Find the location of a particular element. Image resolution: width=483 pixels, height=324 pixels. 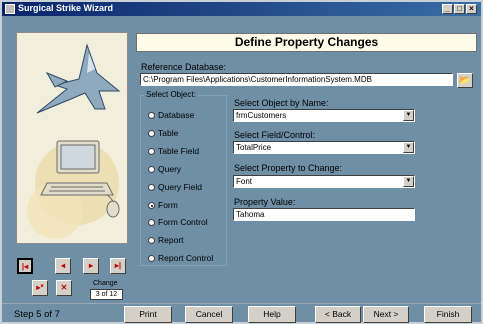

status-bar is located at coordinates (241, 312).